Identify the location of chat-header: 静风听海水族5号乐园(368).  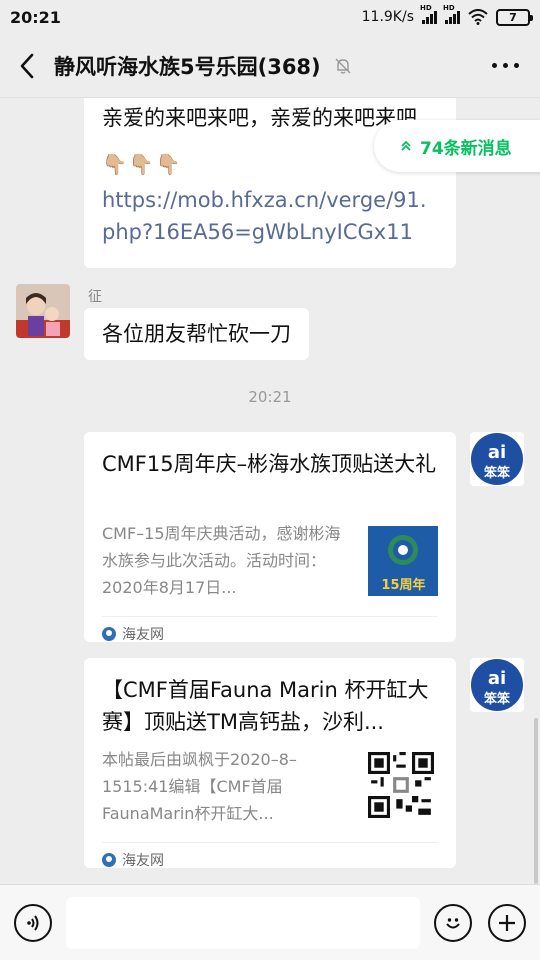
(270, 66).